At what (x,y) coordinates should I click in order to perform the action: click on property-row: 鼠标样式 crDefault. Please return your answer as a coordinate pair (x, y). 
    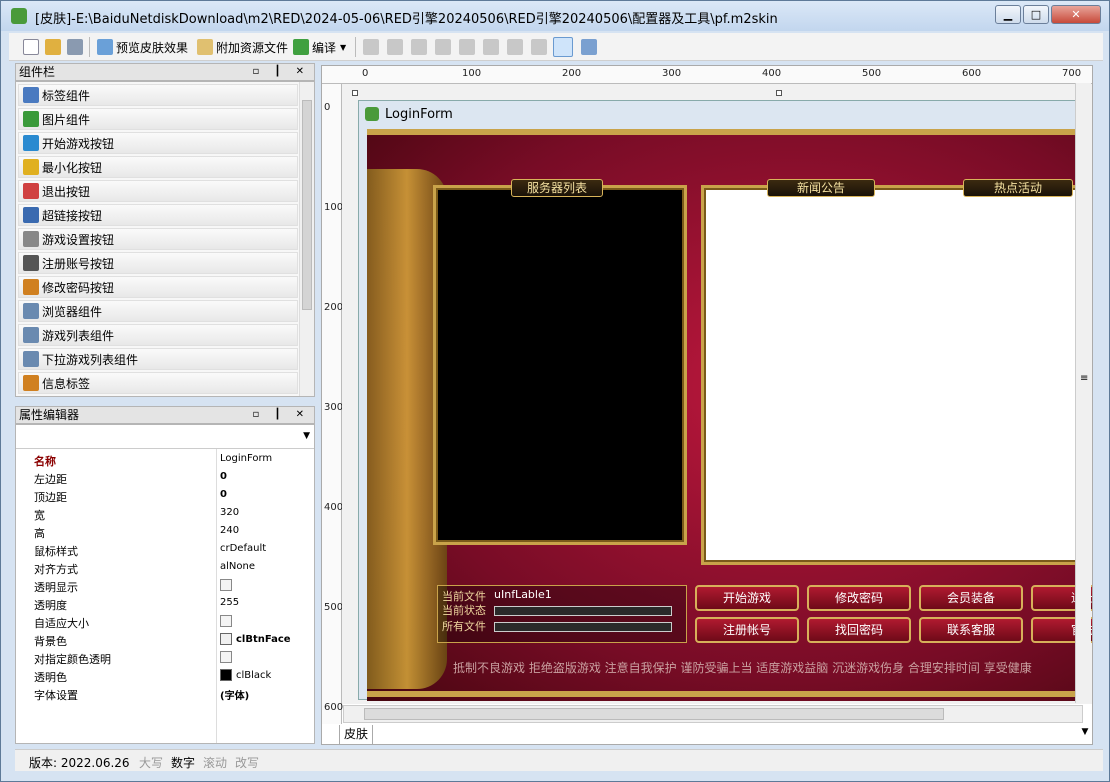
    Looking at the image, I should click on (165, 550).